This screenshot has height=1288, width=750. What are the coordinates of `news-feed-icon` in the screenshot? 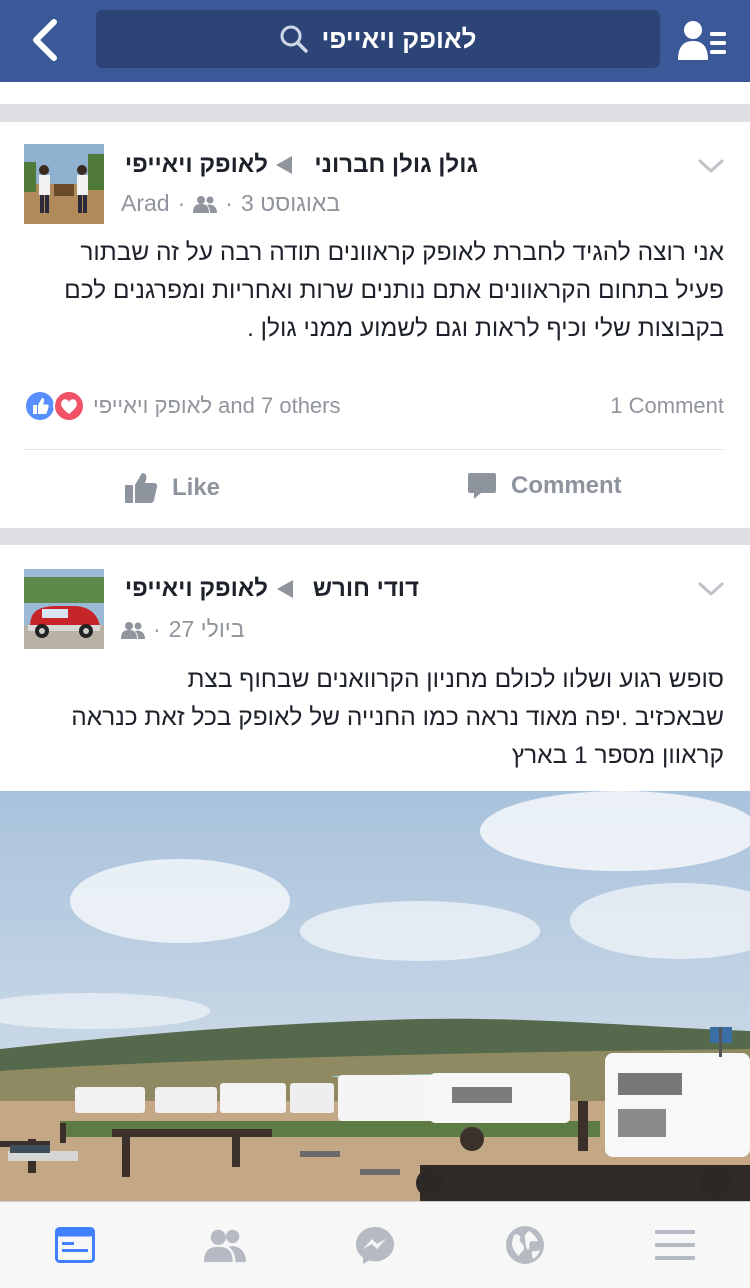 It's located at (75, 1245).